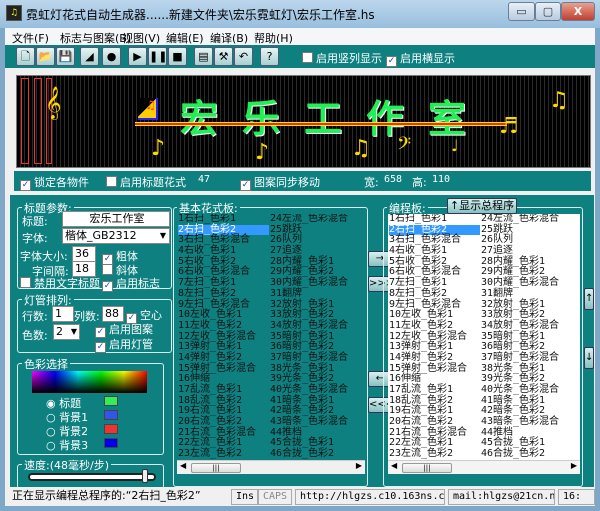 The height and width of the screenshot is (511, 600). What do you see at coordinates (66, 332) in the screenshot?
I see `color-count-select: 2 ▼` at bounding box center [66, 332].